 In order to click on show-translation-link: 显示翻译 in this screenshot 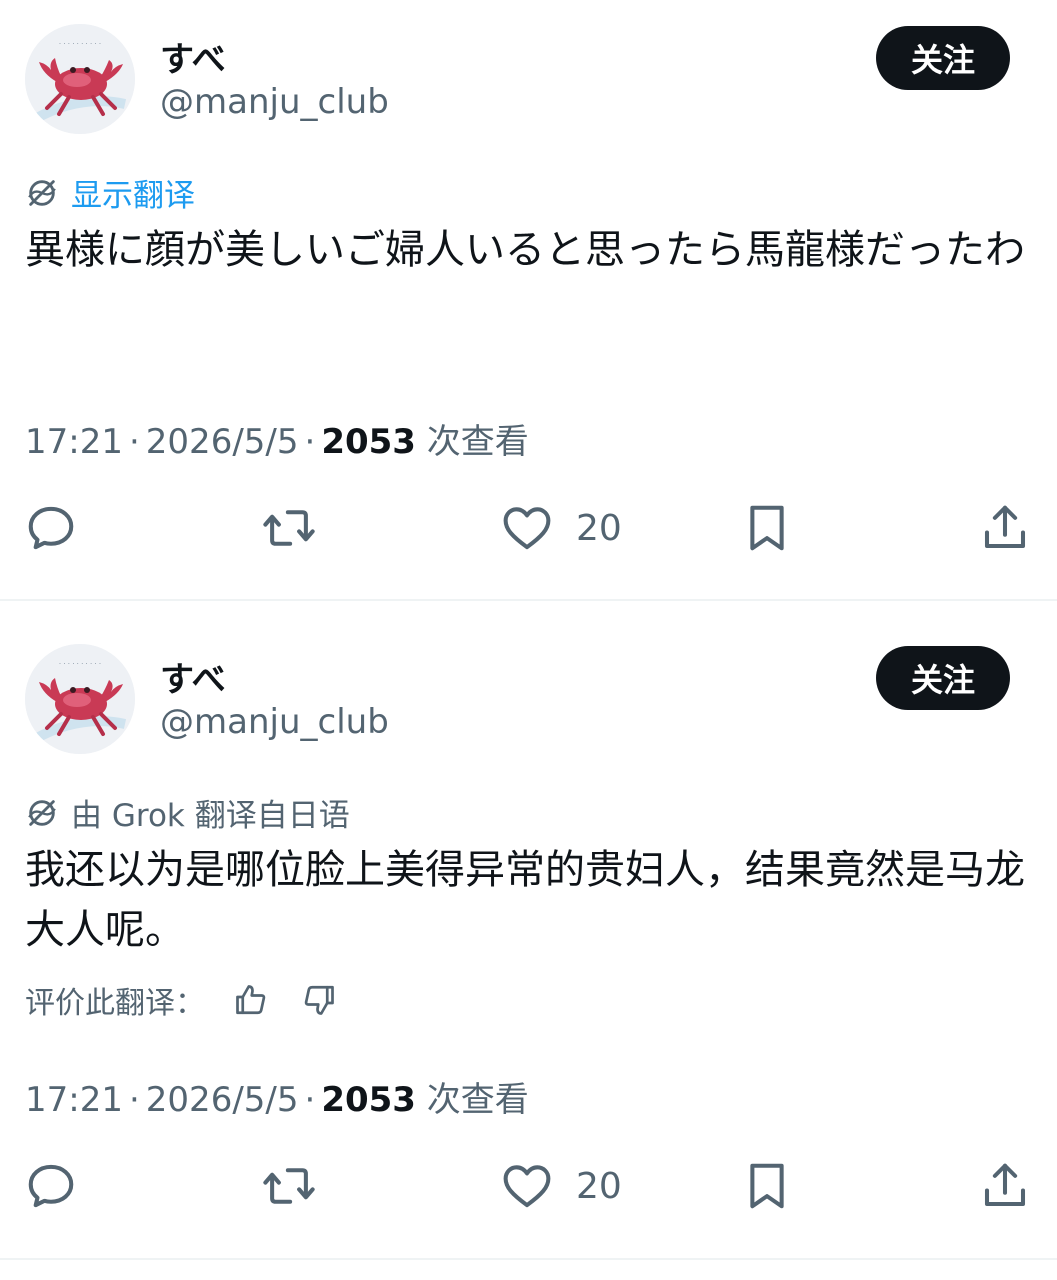, I will do `click(133, 192)`.